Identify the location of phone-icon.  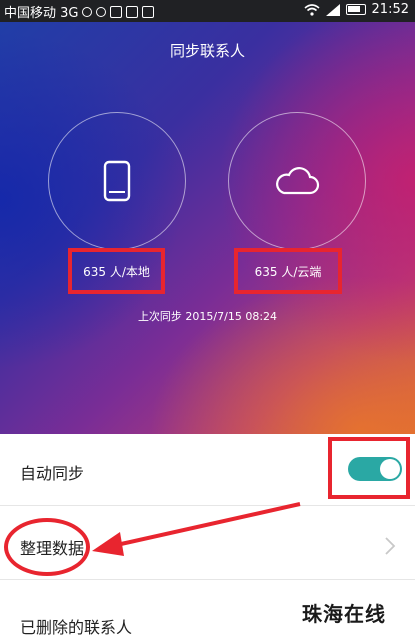
(117, 181).